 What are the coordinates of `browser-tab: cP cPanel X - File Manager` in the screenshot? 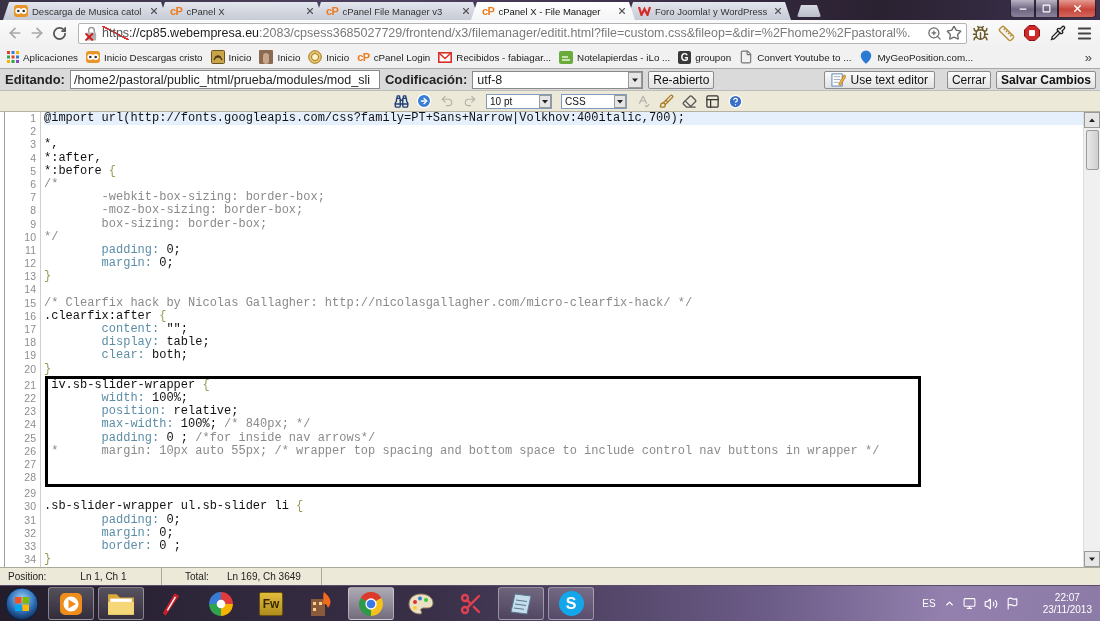 It's located at (553, 11).